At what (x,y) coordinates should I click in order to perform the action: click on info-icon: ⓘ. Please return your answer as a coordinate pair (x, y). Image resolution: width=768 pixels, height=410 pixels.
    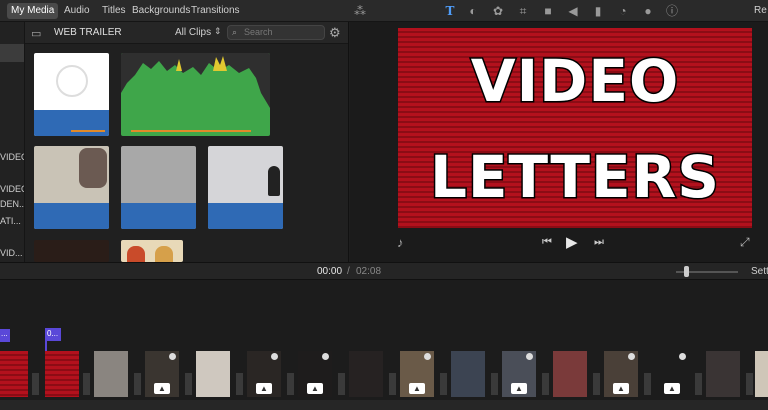
    Looking at the image, I should click on (672, 11).